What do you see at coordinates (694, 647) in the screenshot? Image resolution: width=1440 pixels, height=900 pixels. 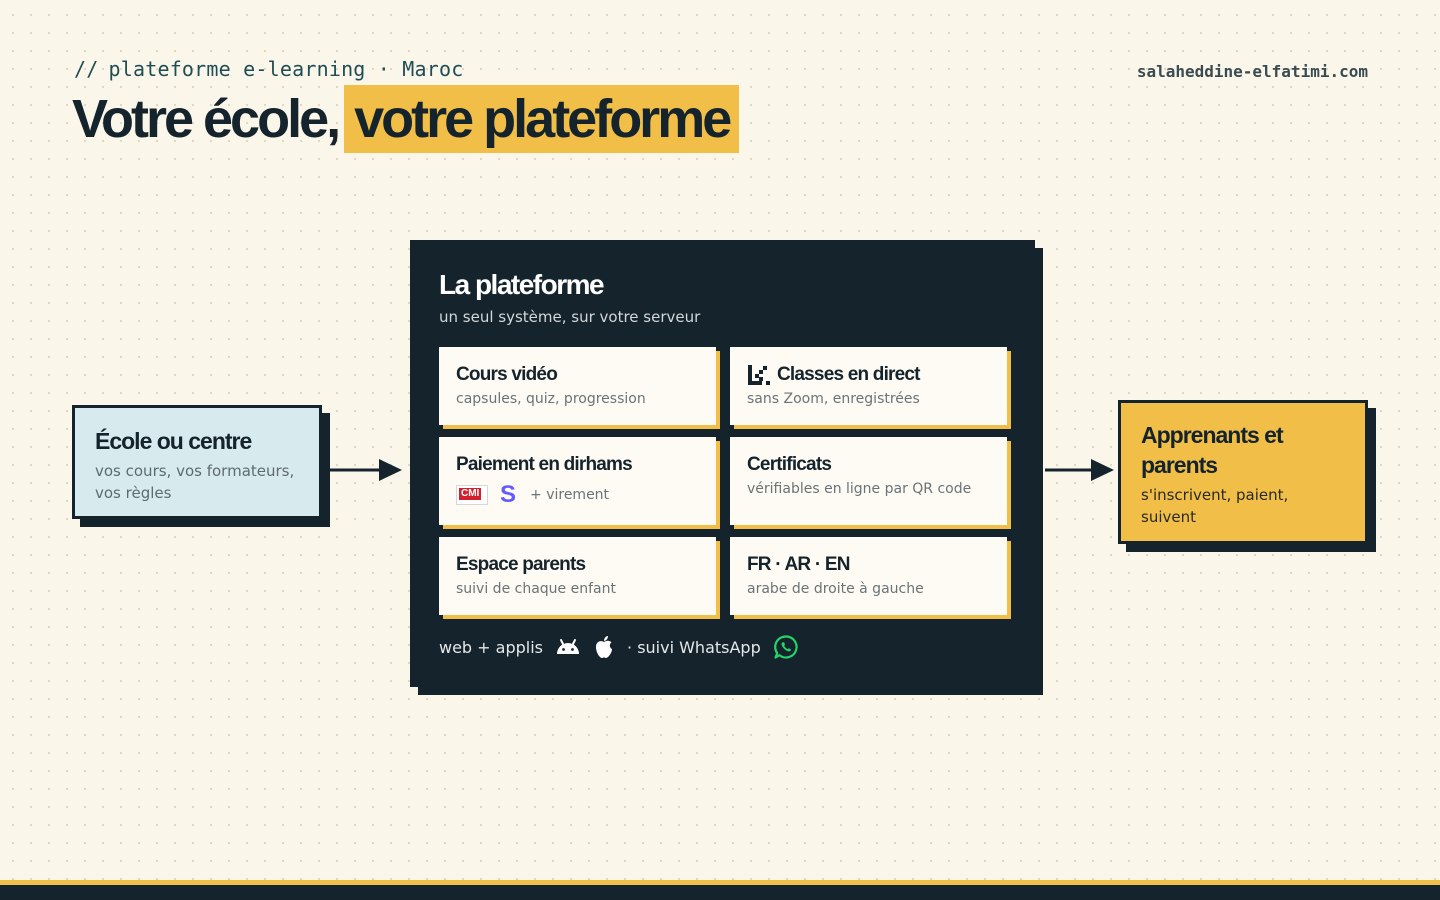 I see `footer-suffix: · suivi WhatsApp` at bounding box center [694, 647].